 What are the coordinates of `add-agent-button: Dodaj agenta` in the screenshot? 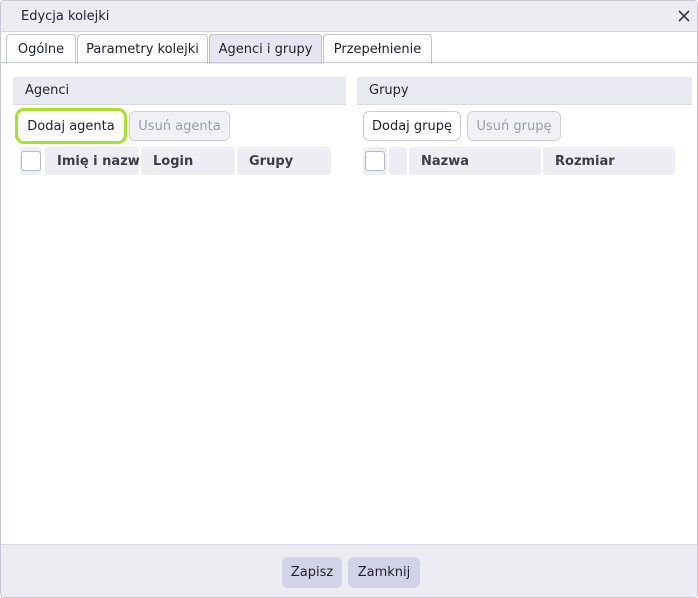 It's located at (71, 126).